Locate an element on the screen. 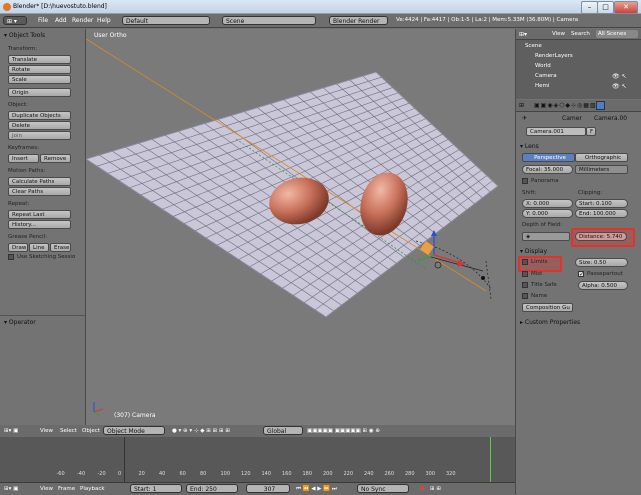  custom-properties-header: ▸ Custom Properties is located at coordinates (550, 322).